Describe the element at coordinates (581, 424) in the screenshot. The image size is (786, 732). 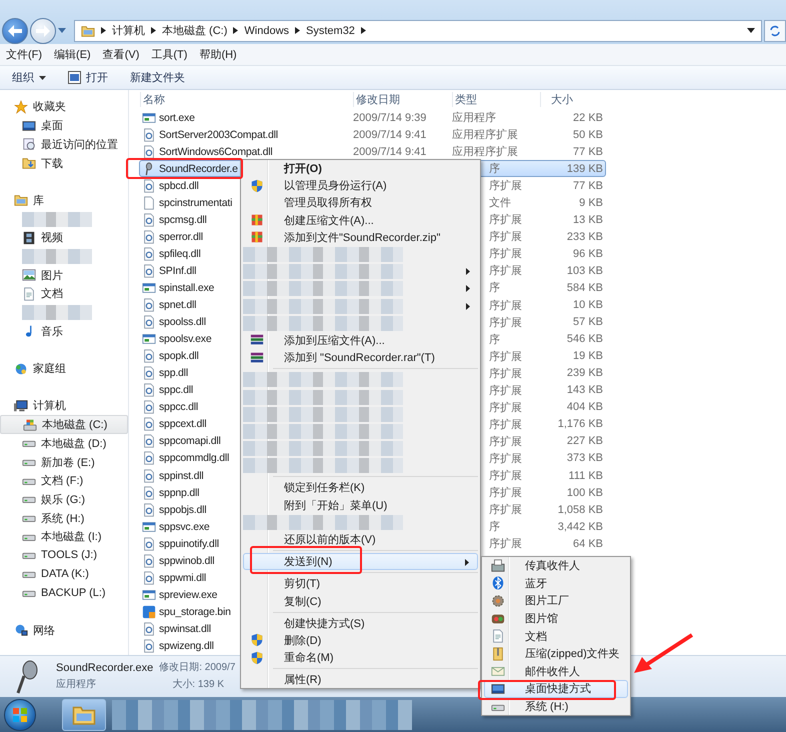
I see `file-size: 1,176 KB` at that location.